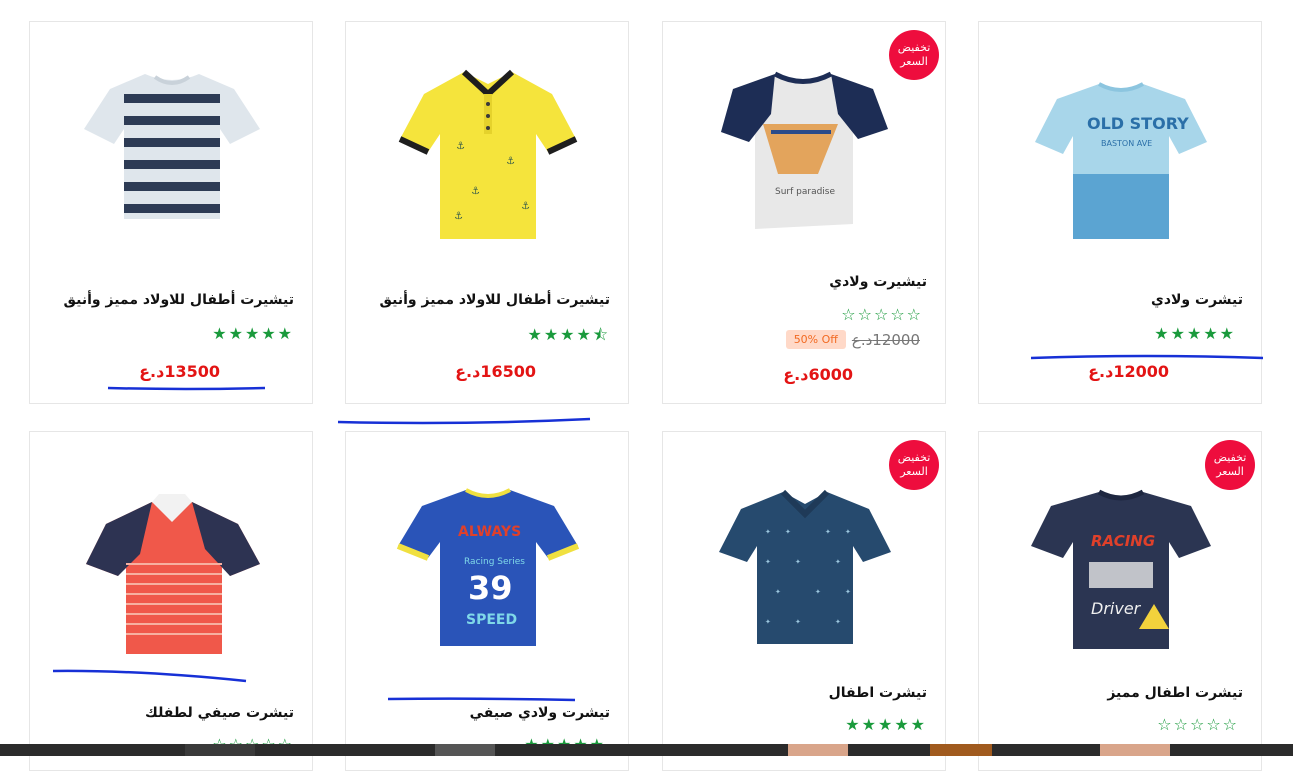  What do you see at coordinates (1141, 371) in the screenshot?
I see `price-value: 12000` at bounding box center [1141, 371].